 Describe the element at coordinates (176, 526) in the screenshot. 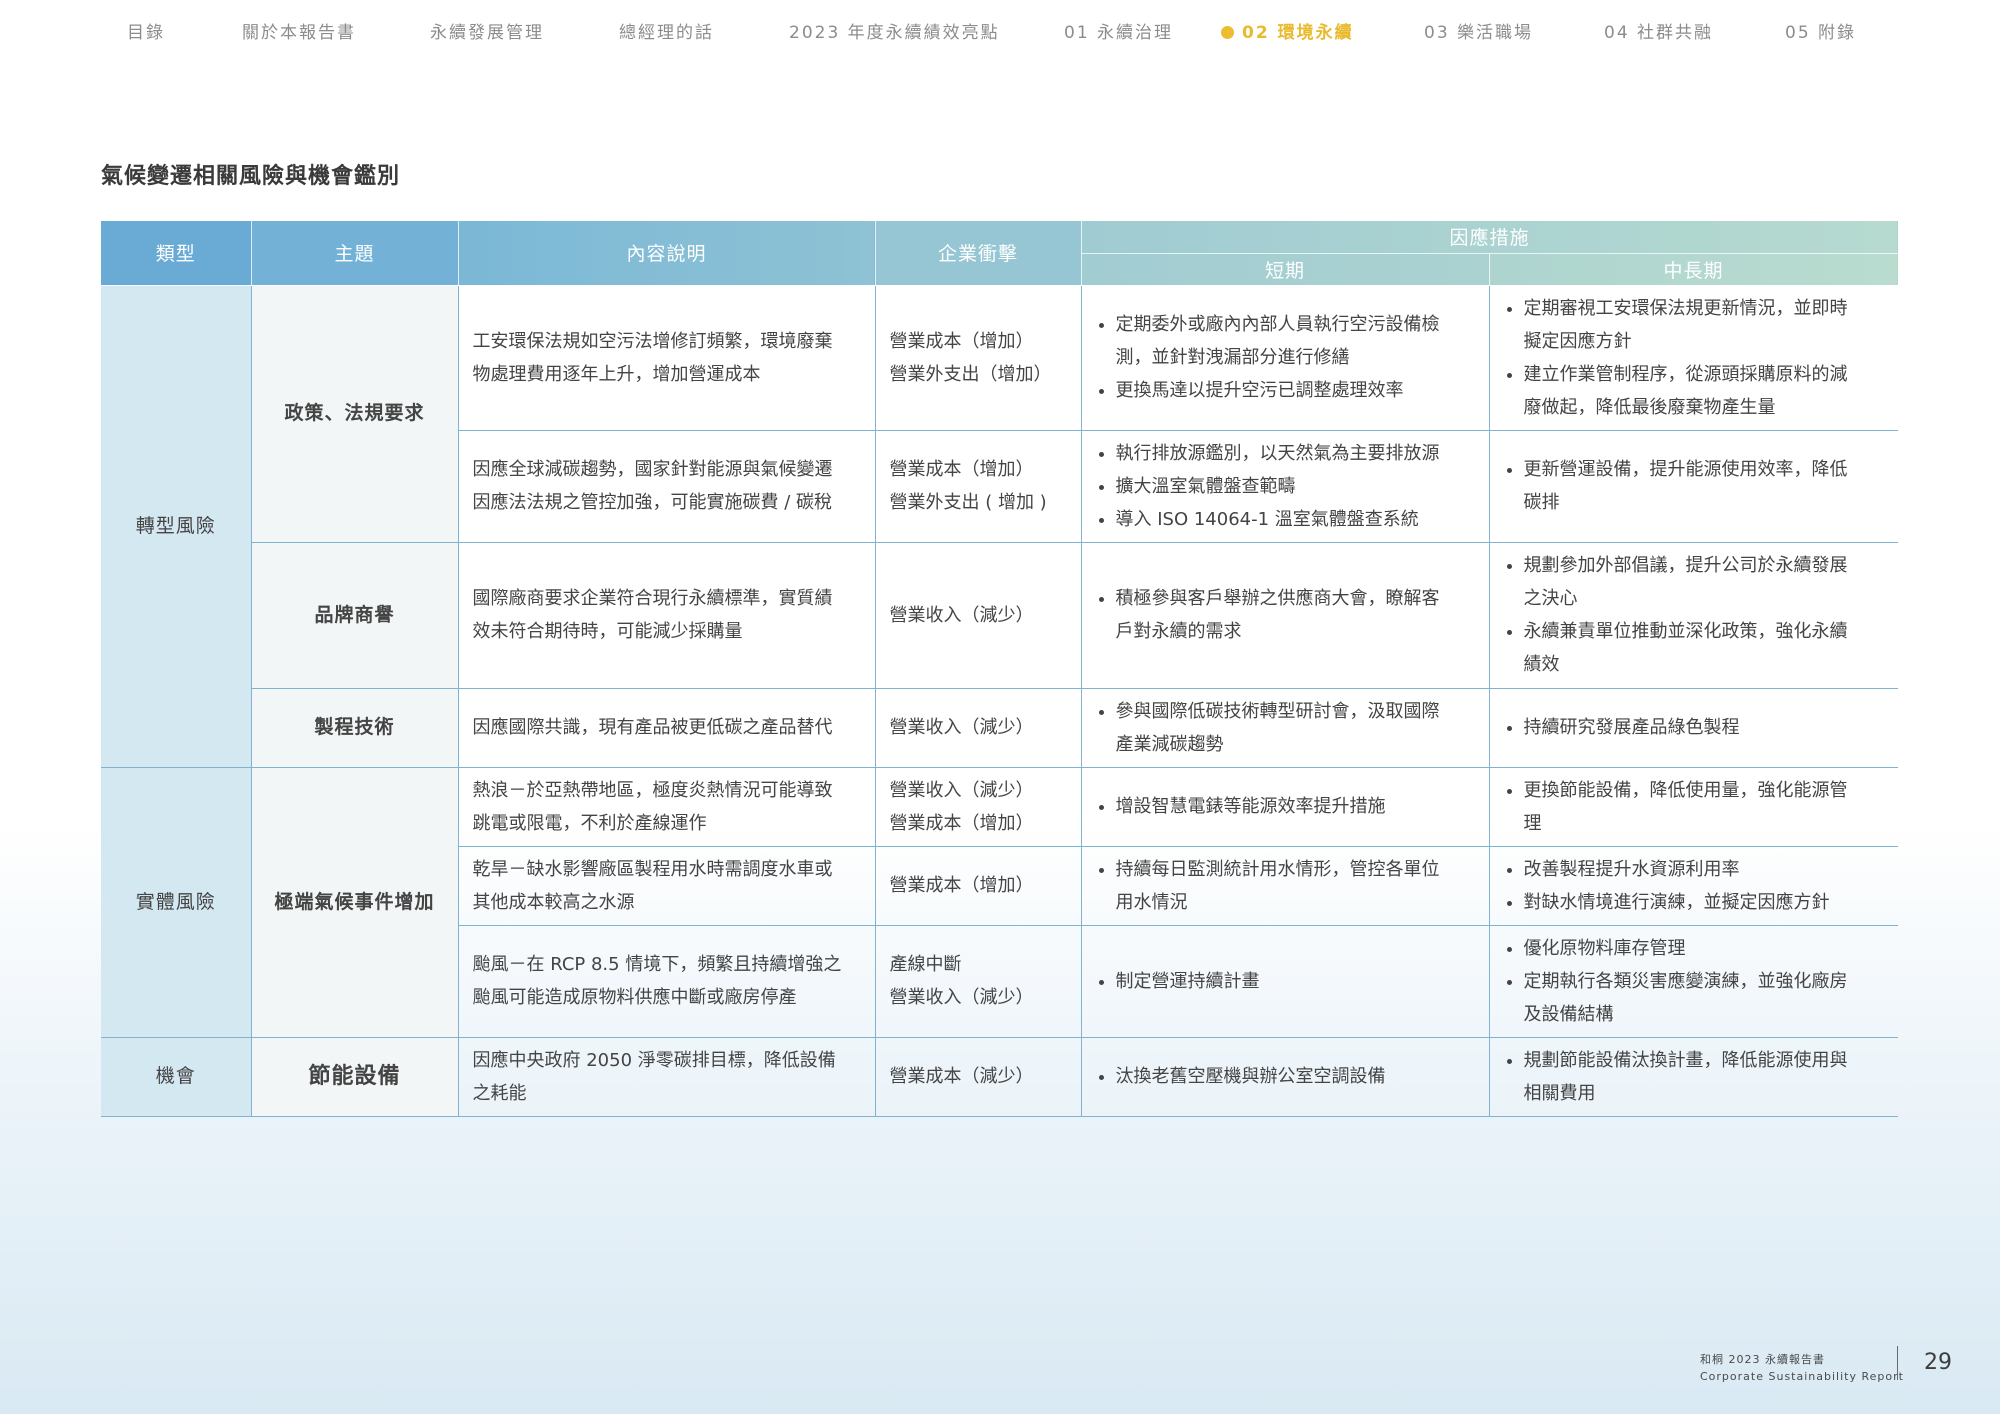

I see `category-cell: 轉型風險` at that location.